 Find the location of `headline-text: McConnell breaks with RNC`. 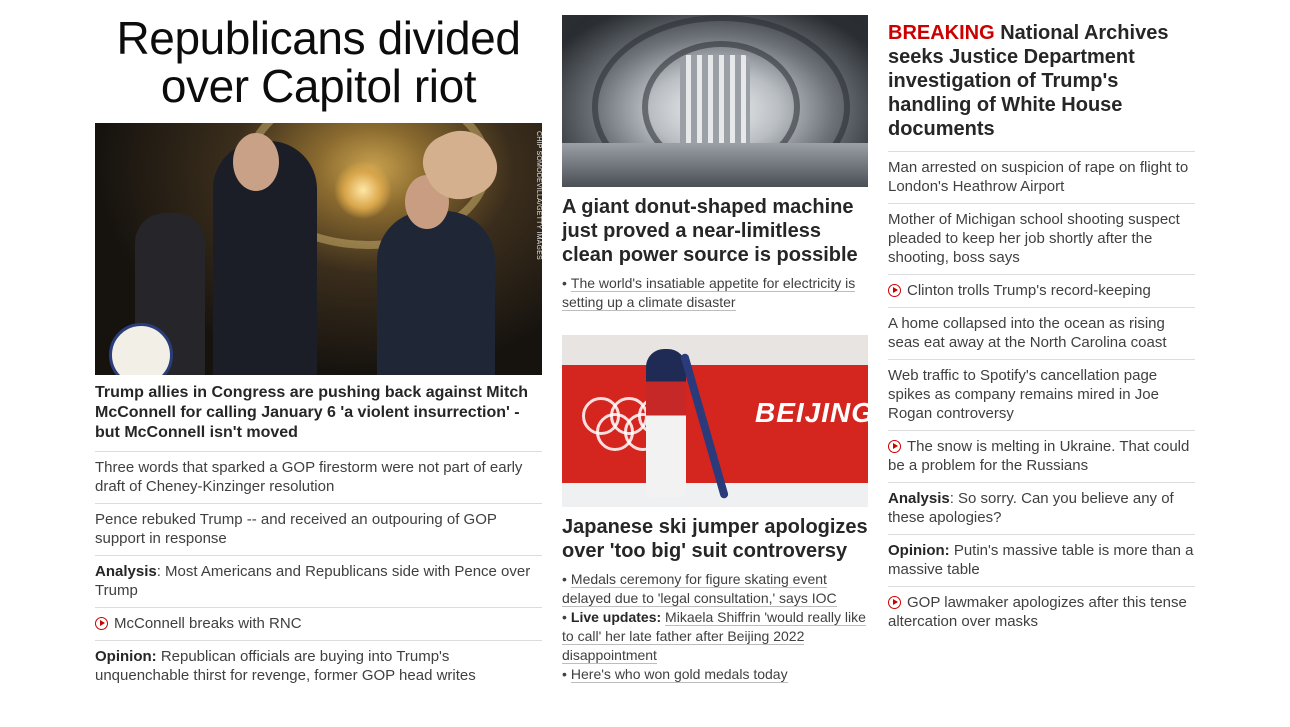

headline-text: McConnell breaks with RNC is located at coordinates (208, 623).